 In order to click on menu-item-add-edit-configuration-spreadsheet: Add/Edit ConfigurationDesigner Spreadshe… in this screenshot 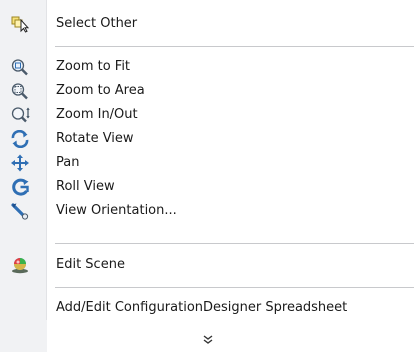, I will do `click(207, 308)`.